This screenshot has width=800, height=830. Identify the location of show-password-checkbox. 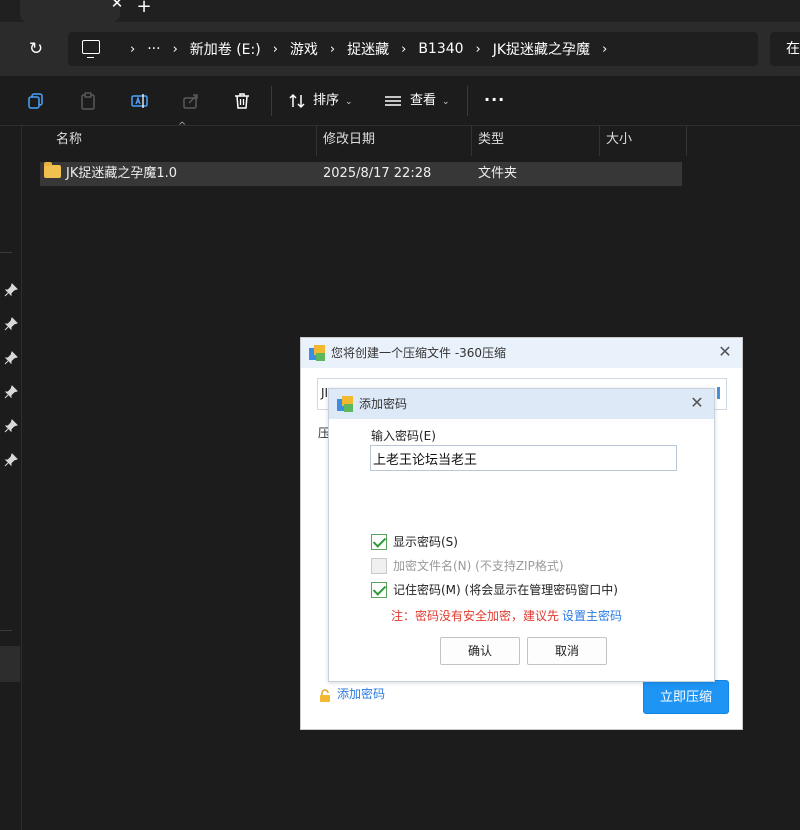
(379, 542).